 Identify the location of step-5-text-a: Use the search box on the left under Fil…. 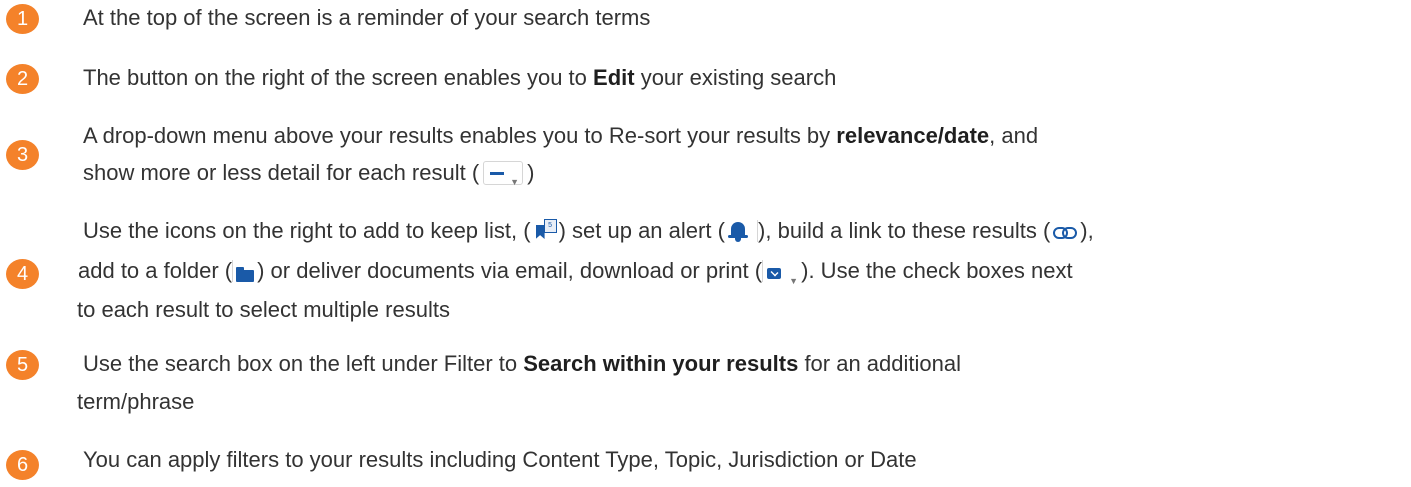
(303, 363).